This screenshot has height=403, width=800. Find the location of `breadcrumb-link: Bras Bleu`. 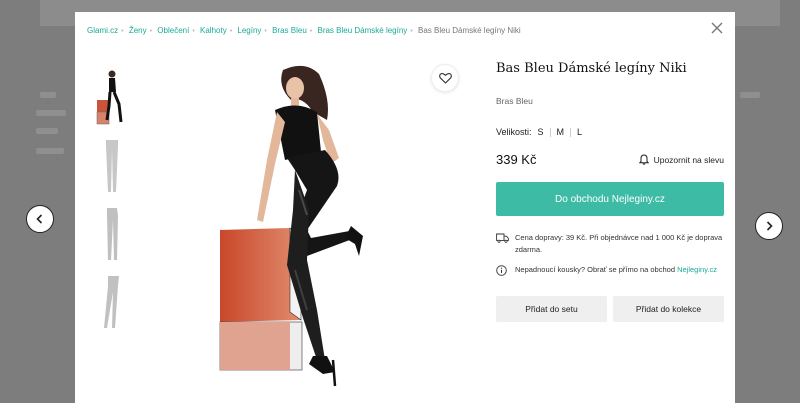

breadcrumb-link: Bras Bleu is located at coordinates (289, 30).